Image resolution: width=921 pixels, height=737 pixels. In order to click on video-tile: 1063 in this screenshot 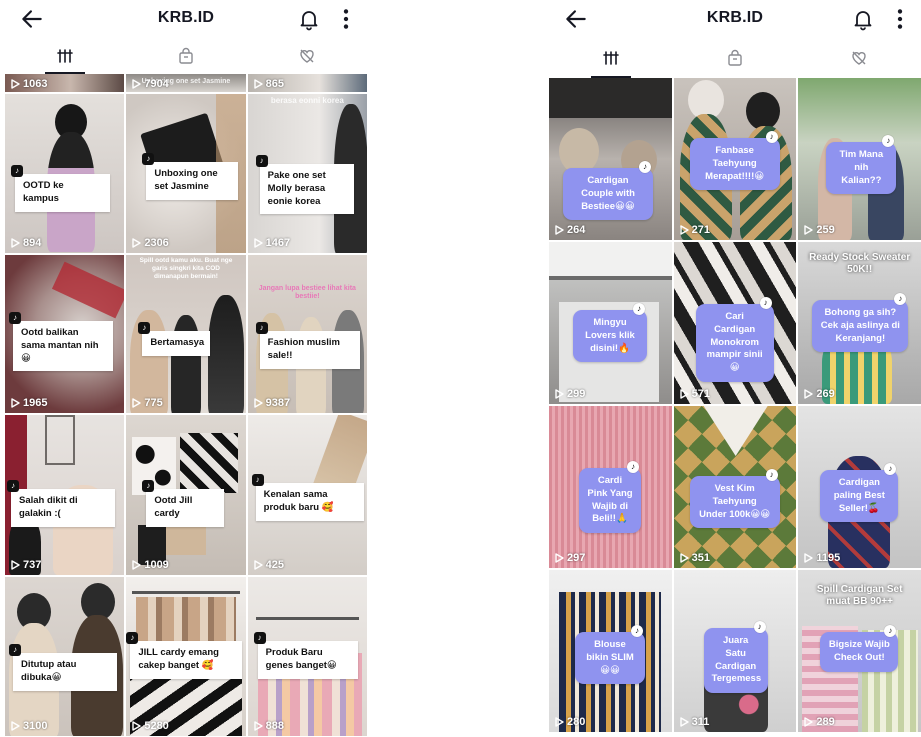, I will do `click(65, 83)`.